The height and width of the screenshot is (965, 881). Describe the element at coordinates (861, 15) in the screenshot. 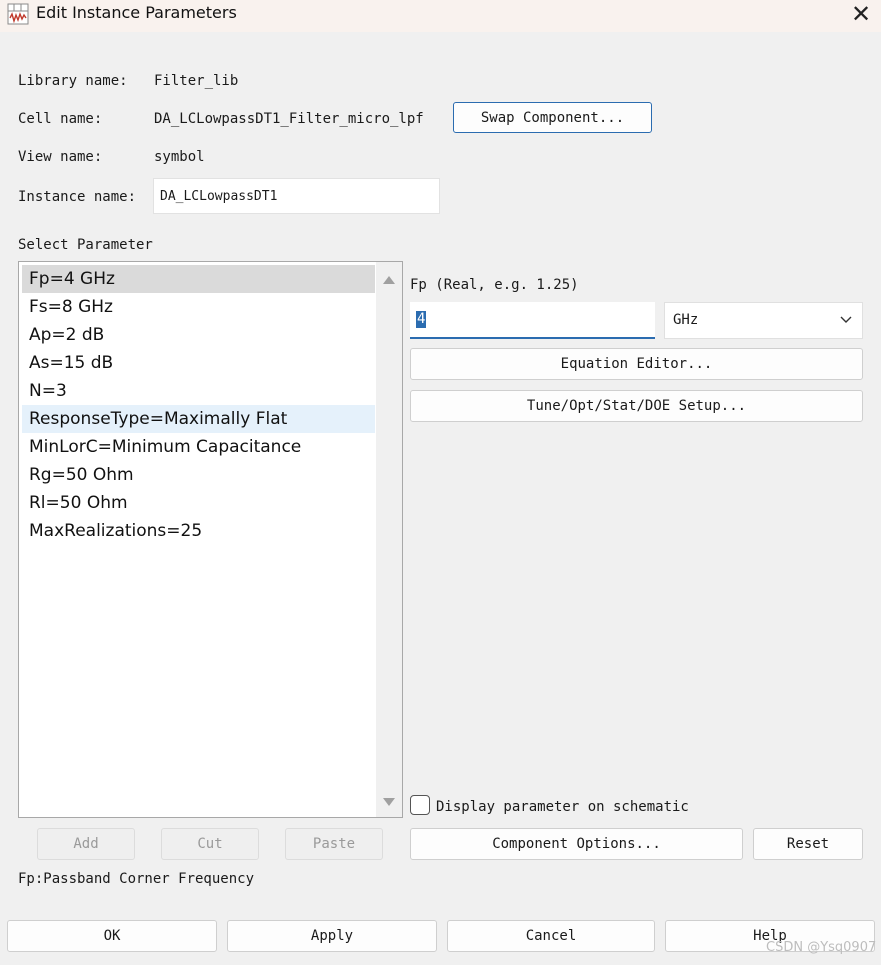

I see `close-icon: ✕` at that location.